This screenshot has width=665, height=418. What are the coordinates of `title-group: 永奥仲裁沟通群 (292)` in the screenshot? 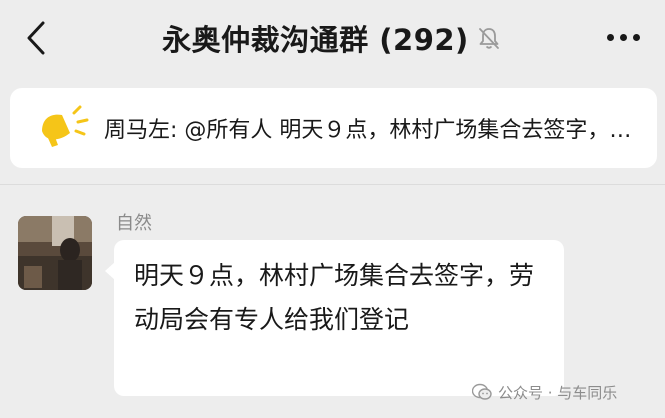 It's located at (332, 38).